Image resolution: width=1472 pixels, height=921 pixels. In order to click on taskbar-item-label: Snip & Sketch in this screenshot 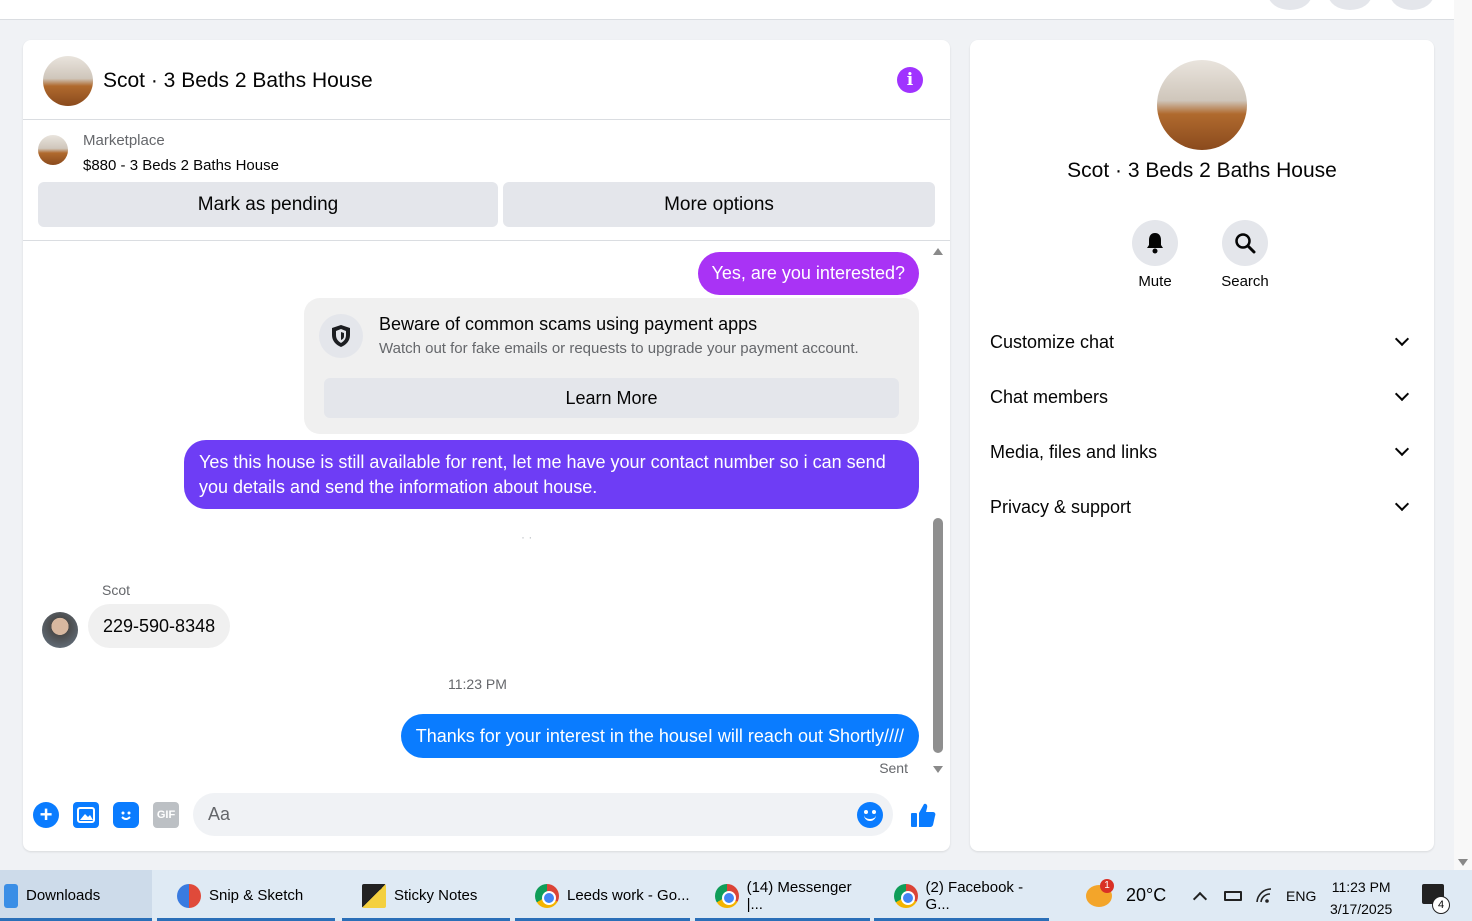, I will do `click(256, 895)`.